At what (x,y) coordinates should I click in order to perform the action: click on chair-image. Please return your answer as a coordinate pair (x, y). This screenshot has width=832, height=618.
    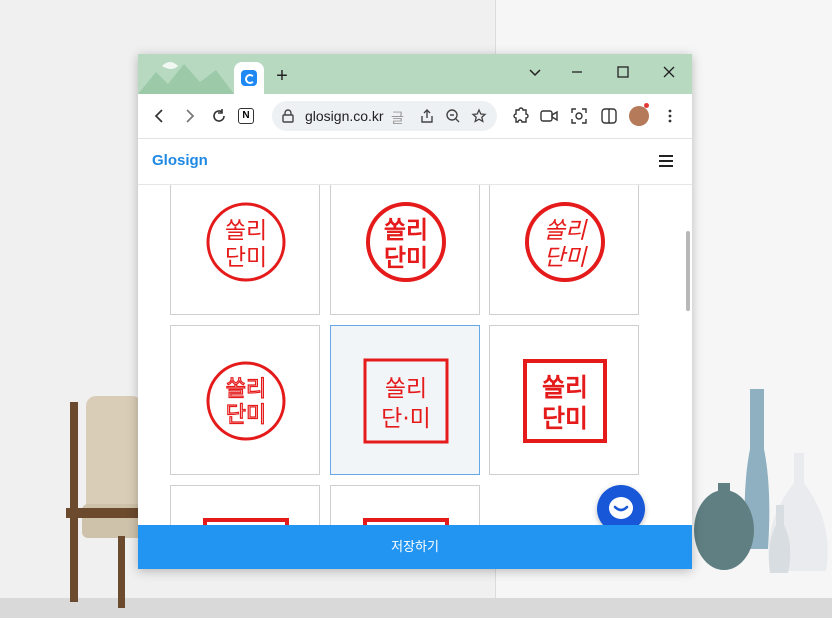
    Looking at the image, I should click on (106, 502).